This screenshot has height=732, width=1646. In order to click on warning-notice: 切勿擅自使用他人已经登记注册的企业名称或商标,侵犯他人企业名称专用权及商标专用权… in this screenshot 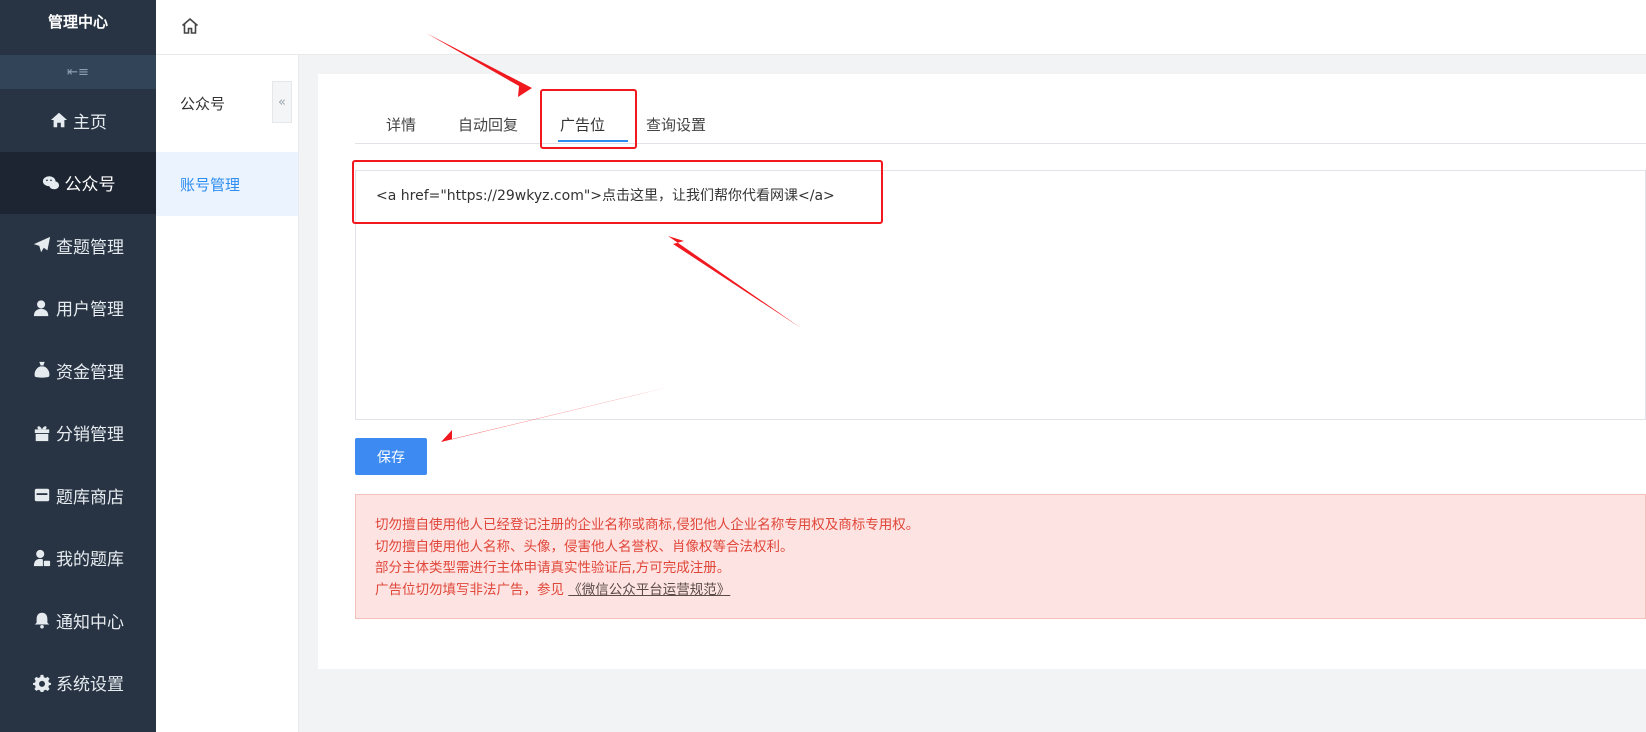, I will do `click(1000, 556)`.